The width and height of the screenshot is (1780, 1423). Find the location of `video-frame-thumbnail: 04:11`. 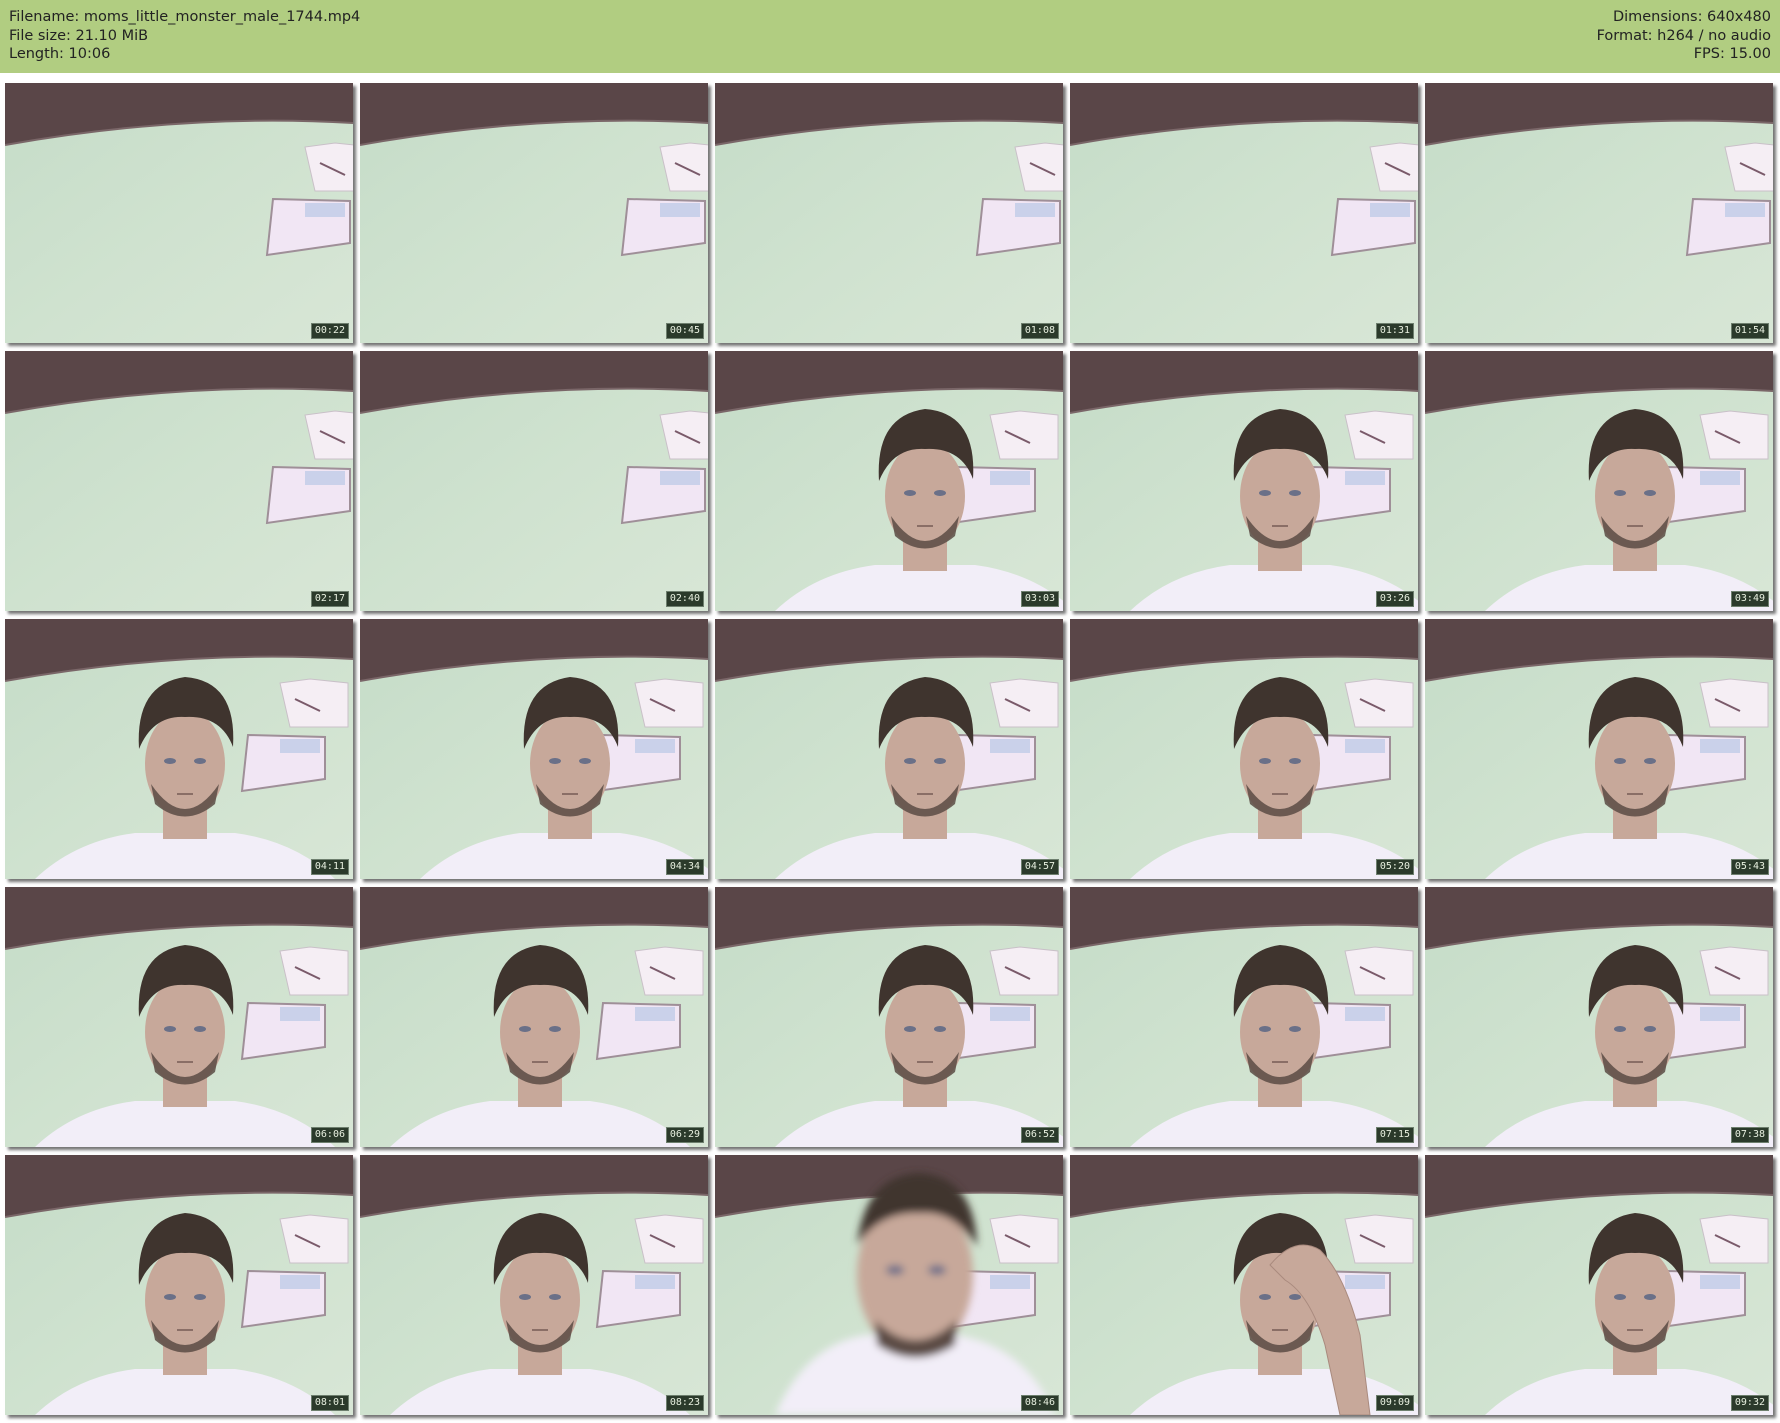

video-frame-thumbnail: 04:11 is located at coordinates (179, 749).